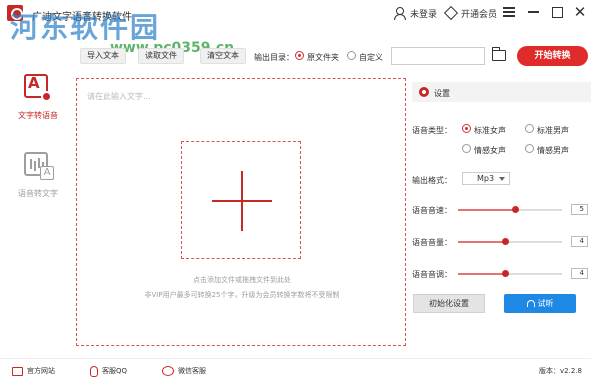 The image size is (591, 381). I want to click on version-label: 版本：v2.2.8, so click(560, 371).